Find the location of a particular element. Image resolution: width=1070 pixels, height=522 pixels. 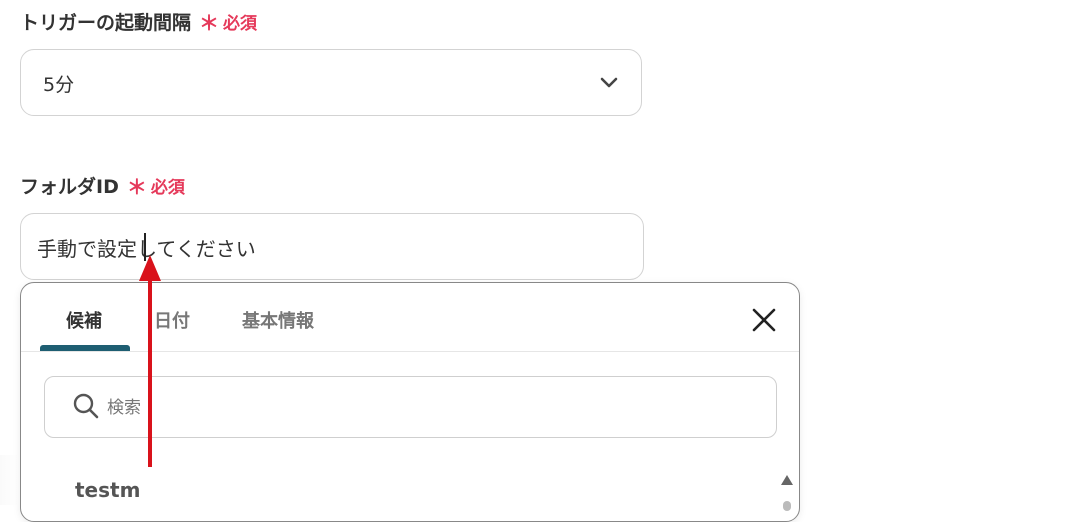

tab-basic-info: 基本情報 is located at coordinates (278, 320).